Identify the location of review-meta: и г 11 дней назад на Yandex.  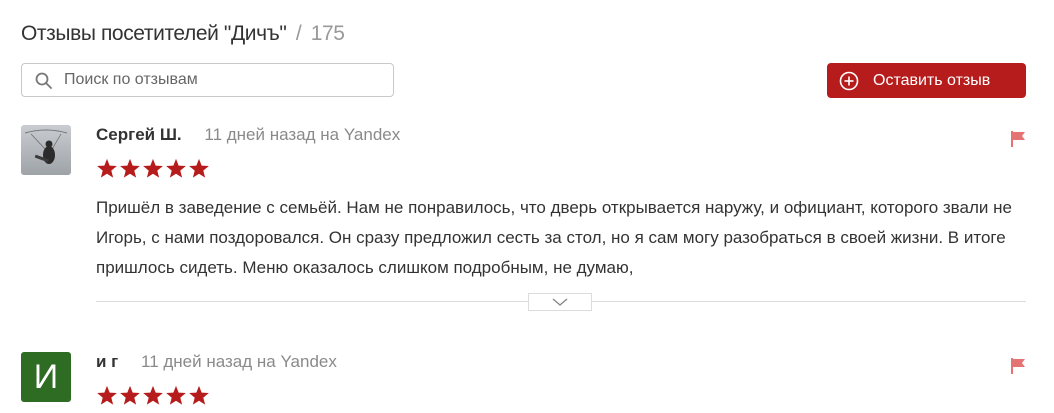
(216, 362).